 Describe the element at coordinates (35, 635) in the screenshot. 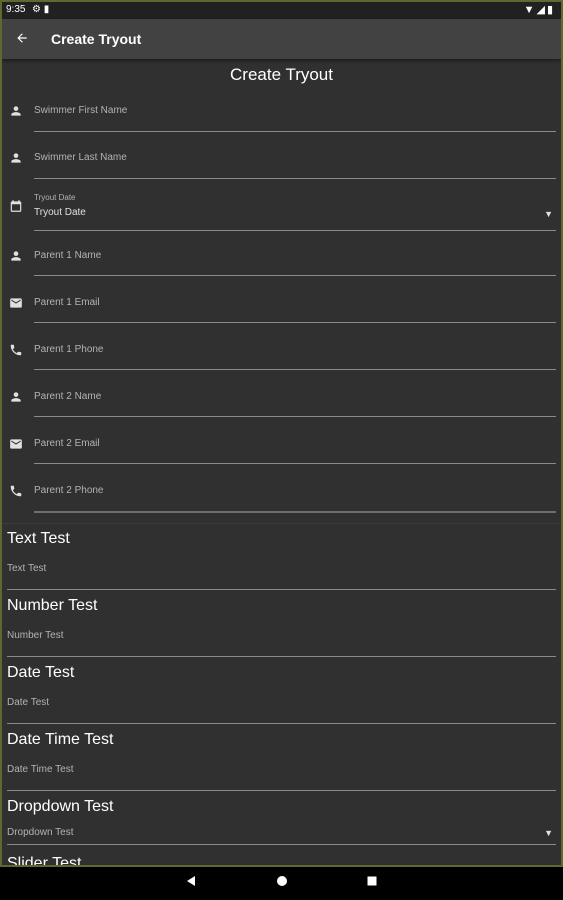

I see `number-test-input: Number Test` at that location.